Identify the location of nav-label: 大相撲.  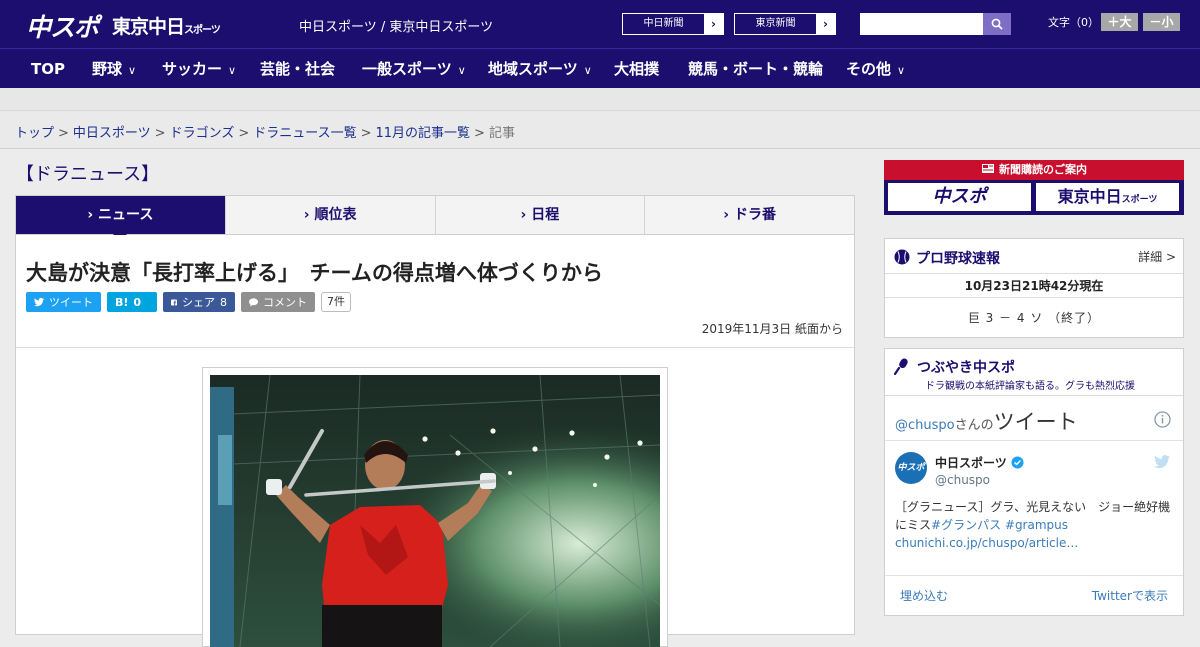
(637, 69).